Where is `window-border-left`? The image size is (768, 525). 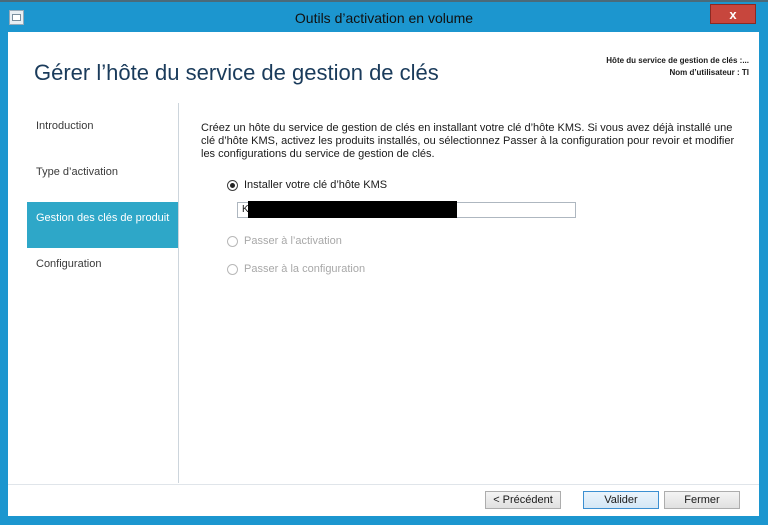
window-border-left is located at coordinates (4, 278).